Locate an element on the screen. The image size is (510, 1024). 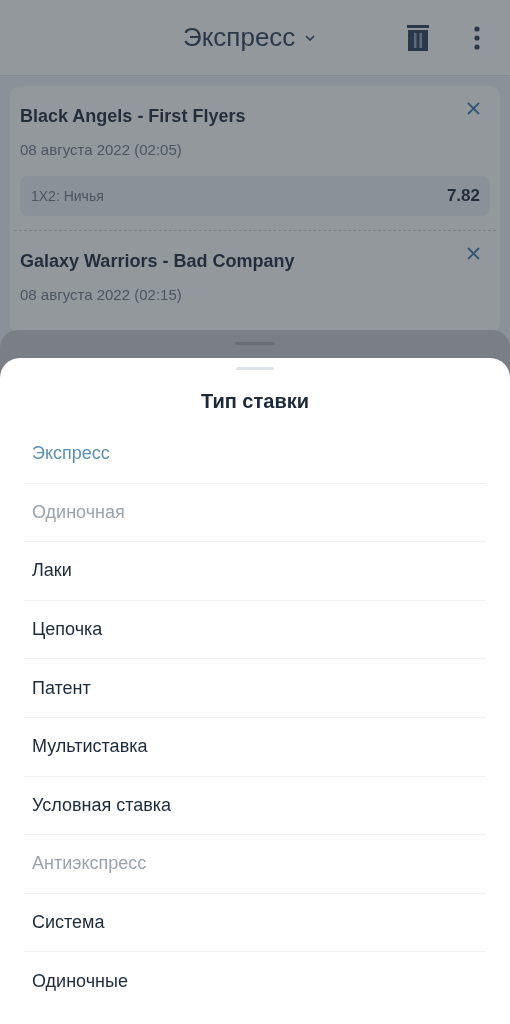
odds-value: 7.82 is located at coordinates (463, 196).